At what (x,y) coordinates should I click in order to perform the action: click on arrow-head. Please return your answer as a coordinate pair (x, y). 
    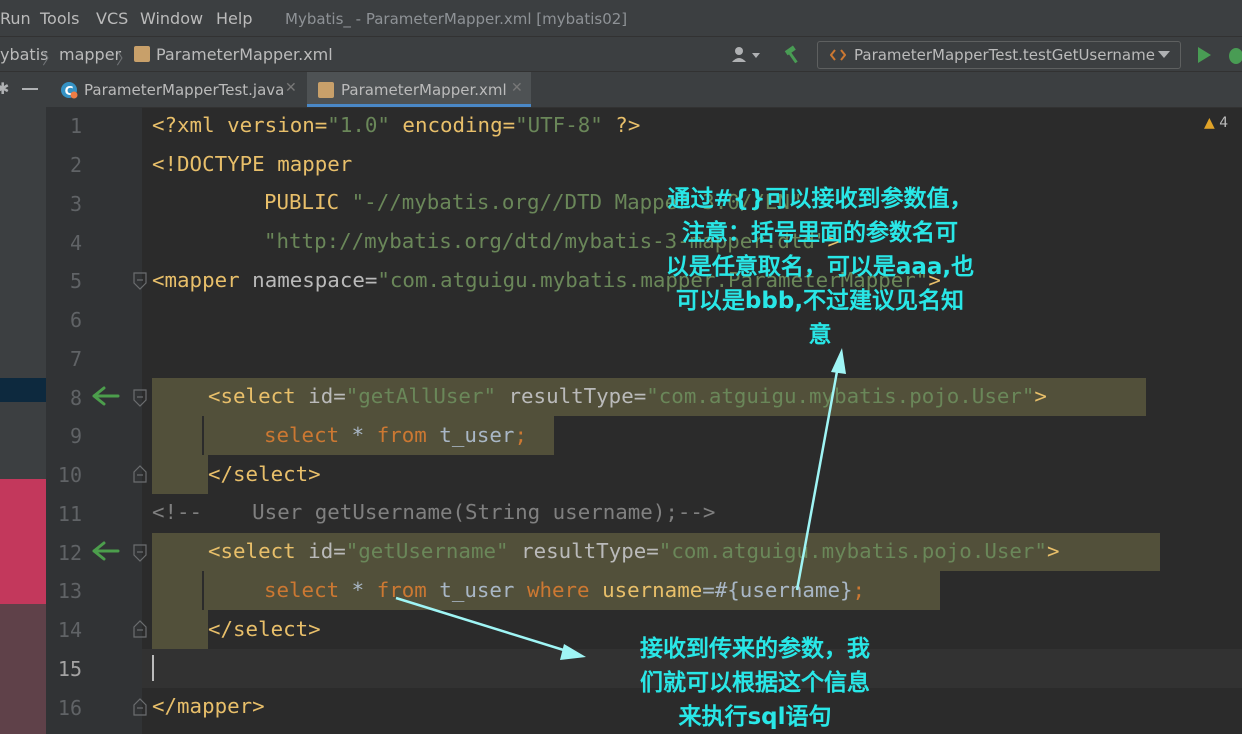
    Looking at the image, I should click on (573, 652).